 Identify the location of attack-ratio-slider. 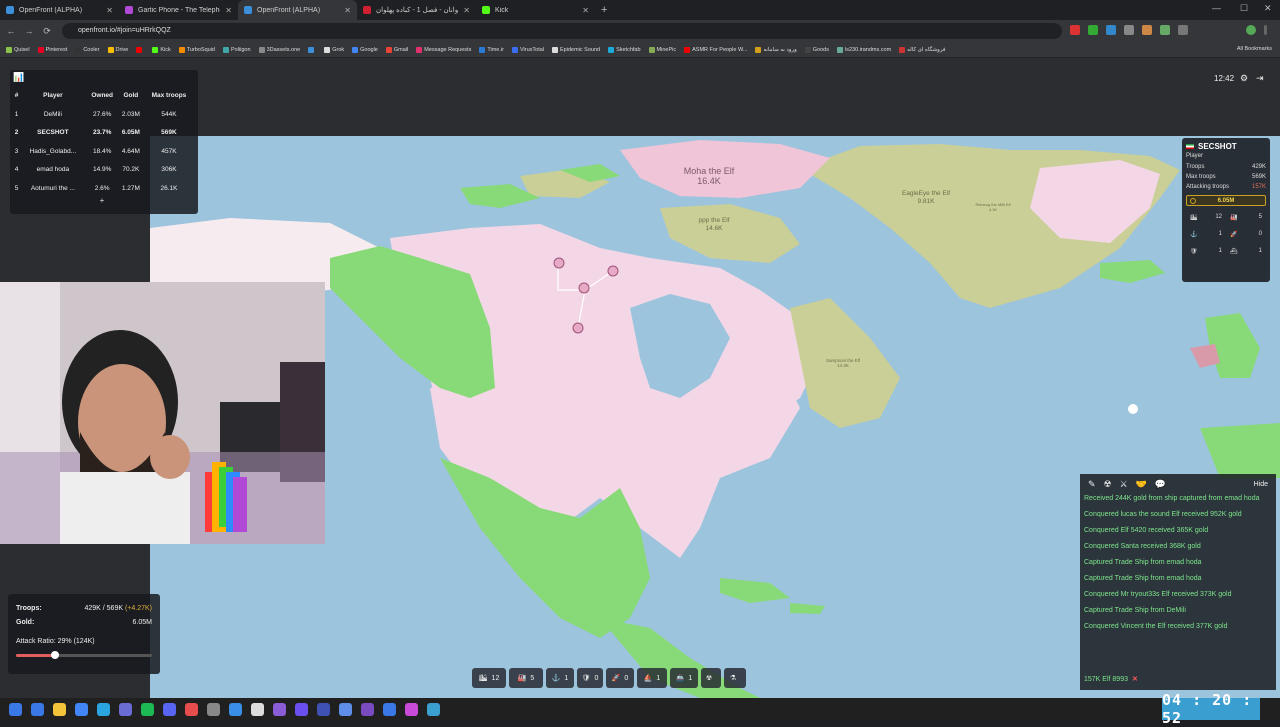
(84, 655).